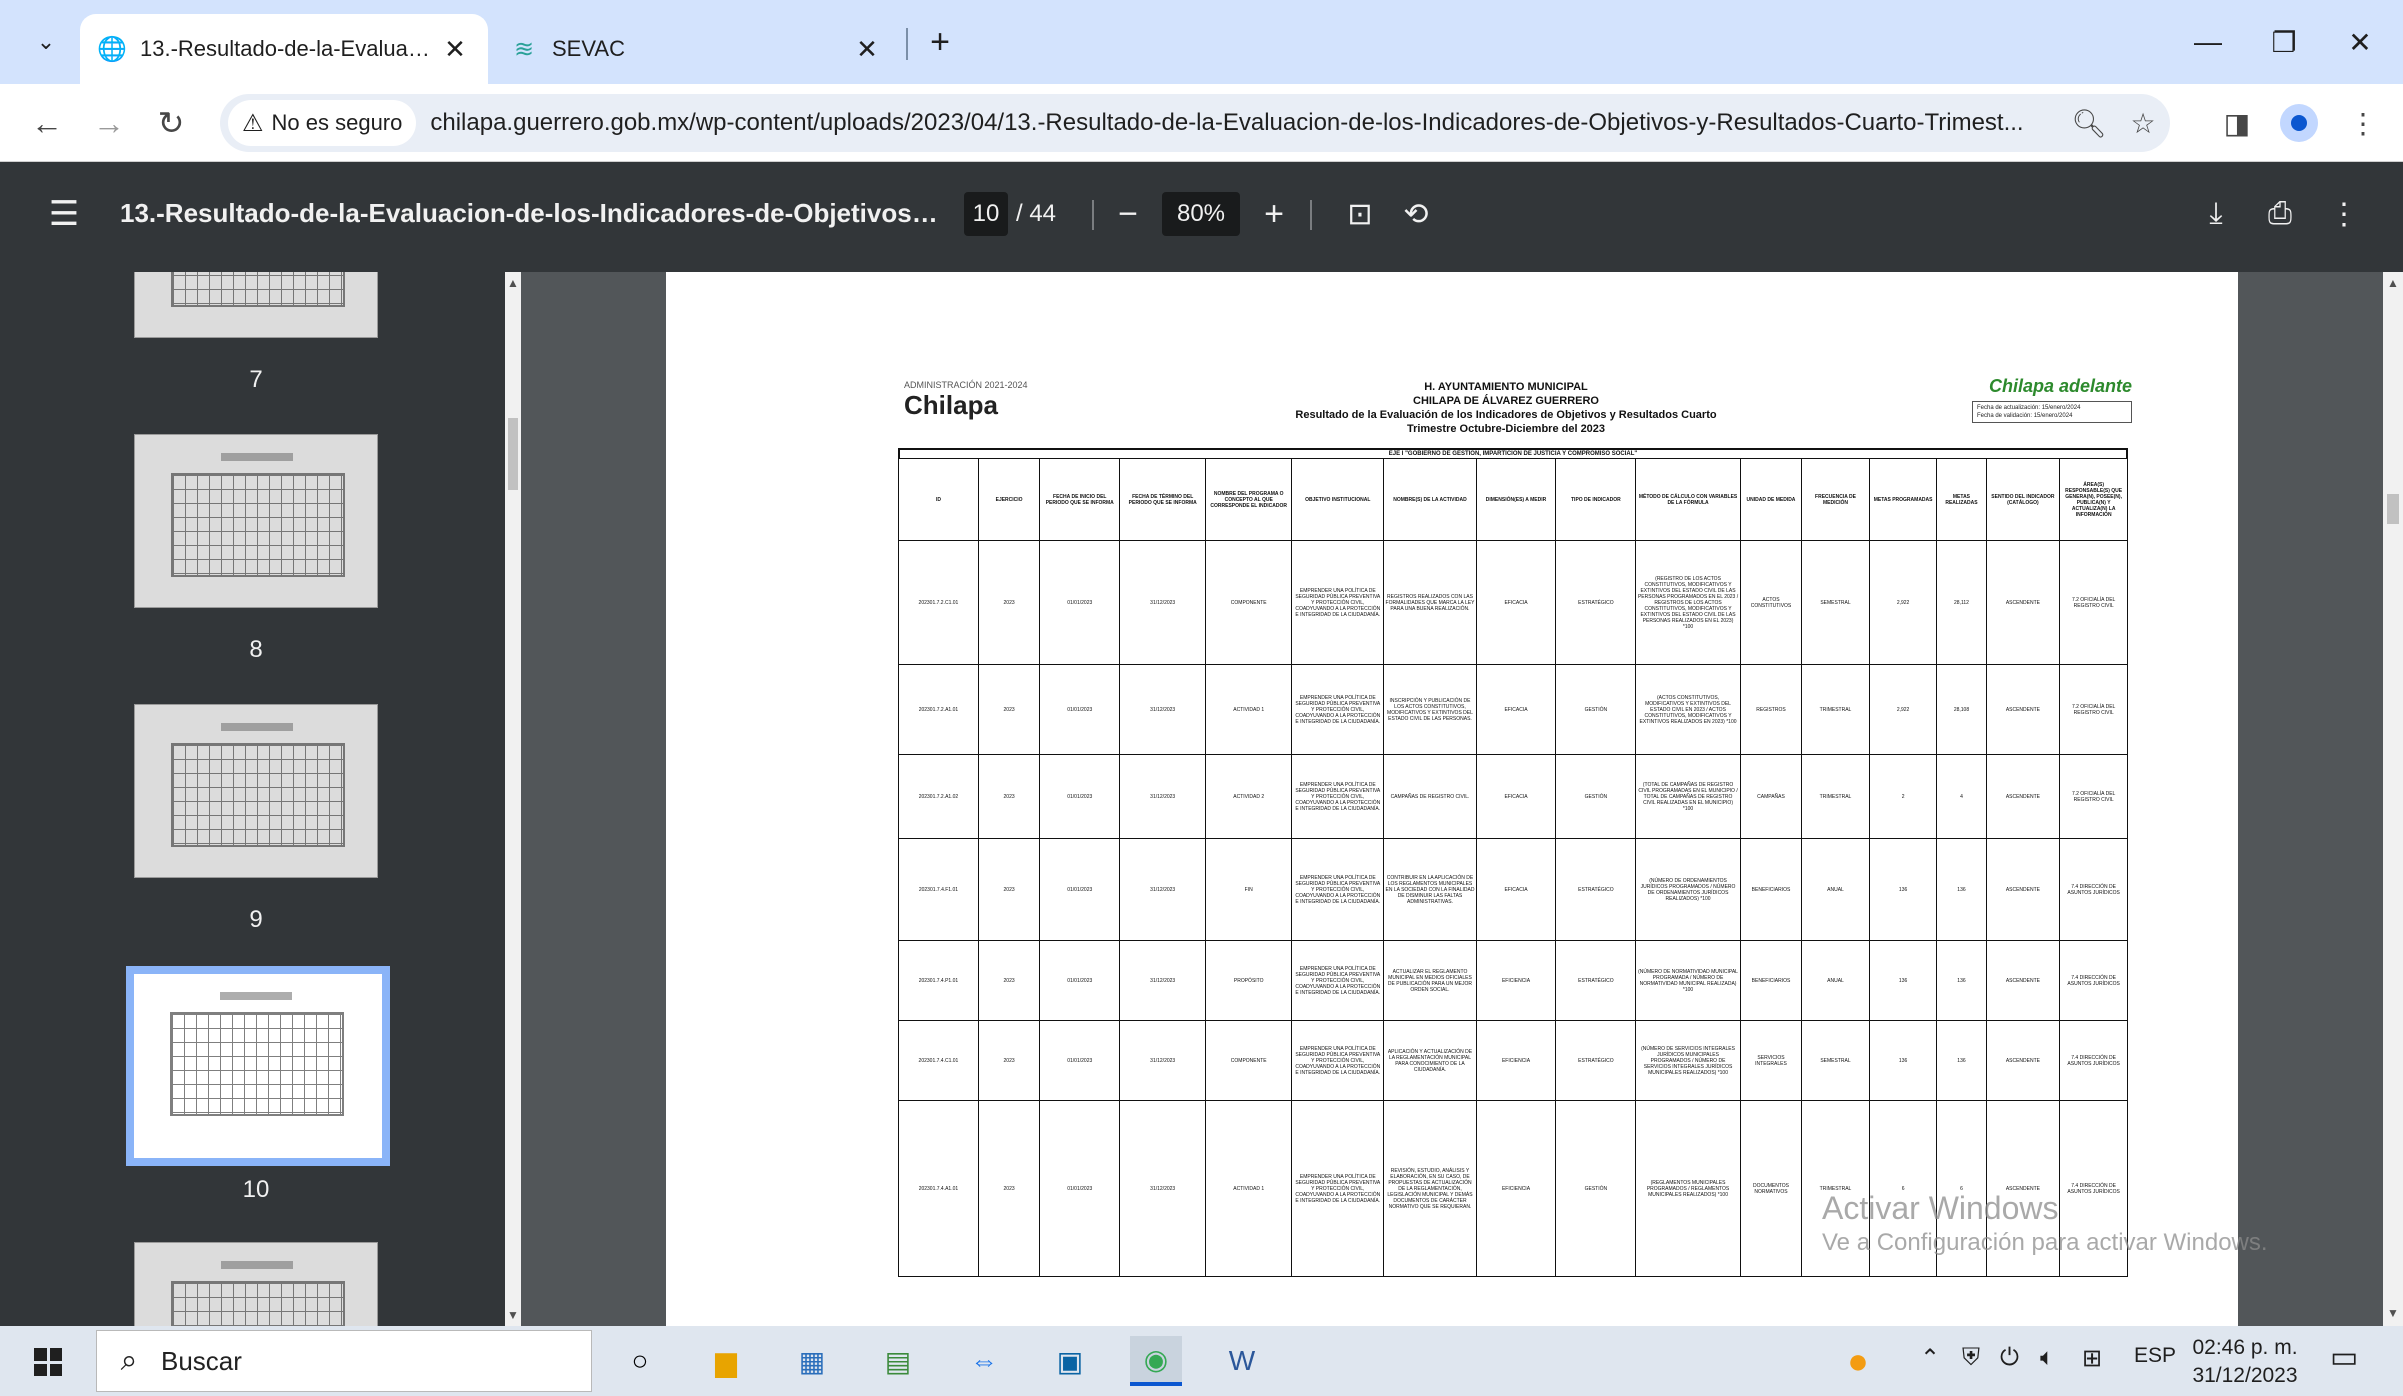  I want to click on page-number-input: 10, so click(986, 214).